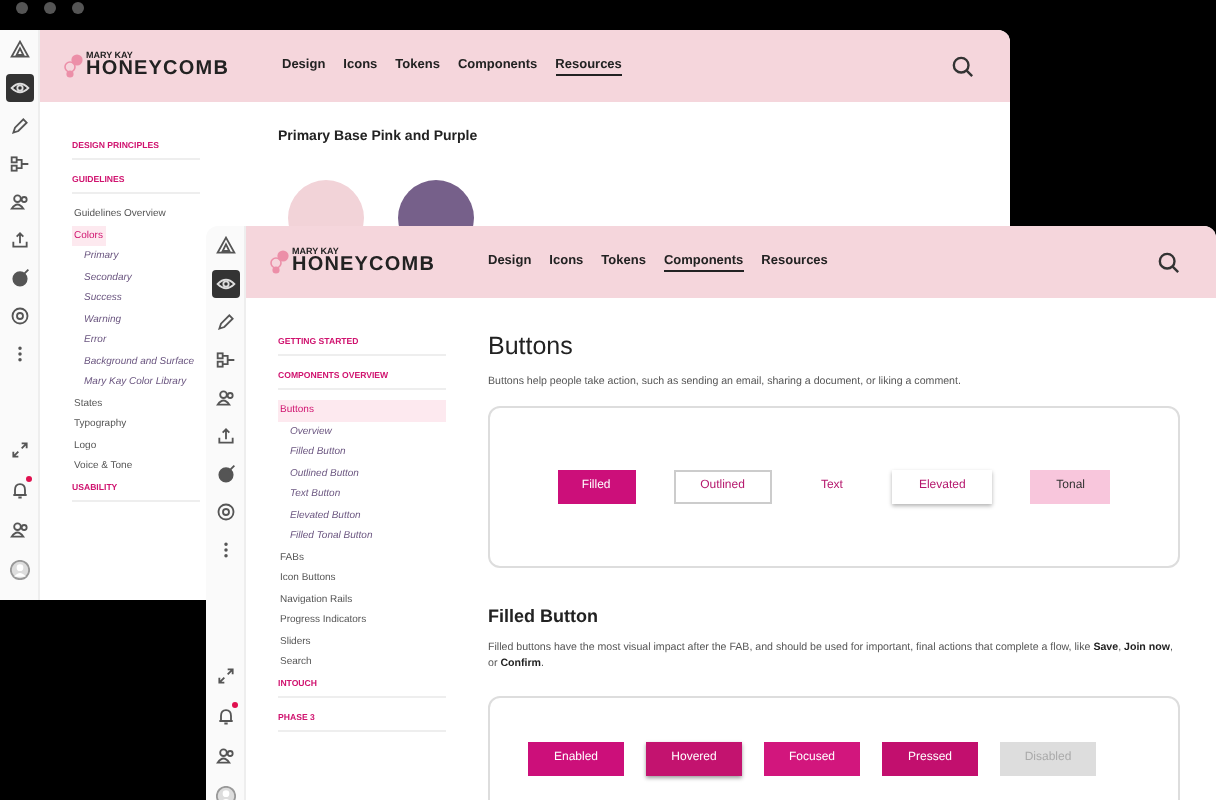  Describe the element at coordinates (19, 570) in the screenshot. I see `avatar-icon` at that location.